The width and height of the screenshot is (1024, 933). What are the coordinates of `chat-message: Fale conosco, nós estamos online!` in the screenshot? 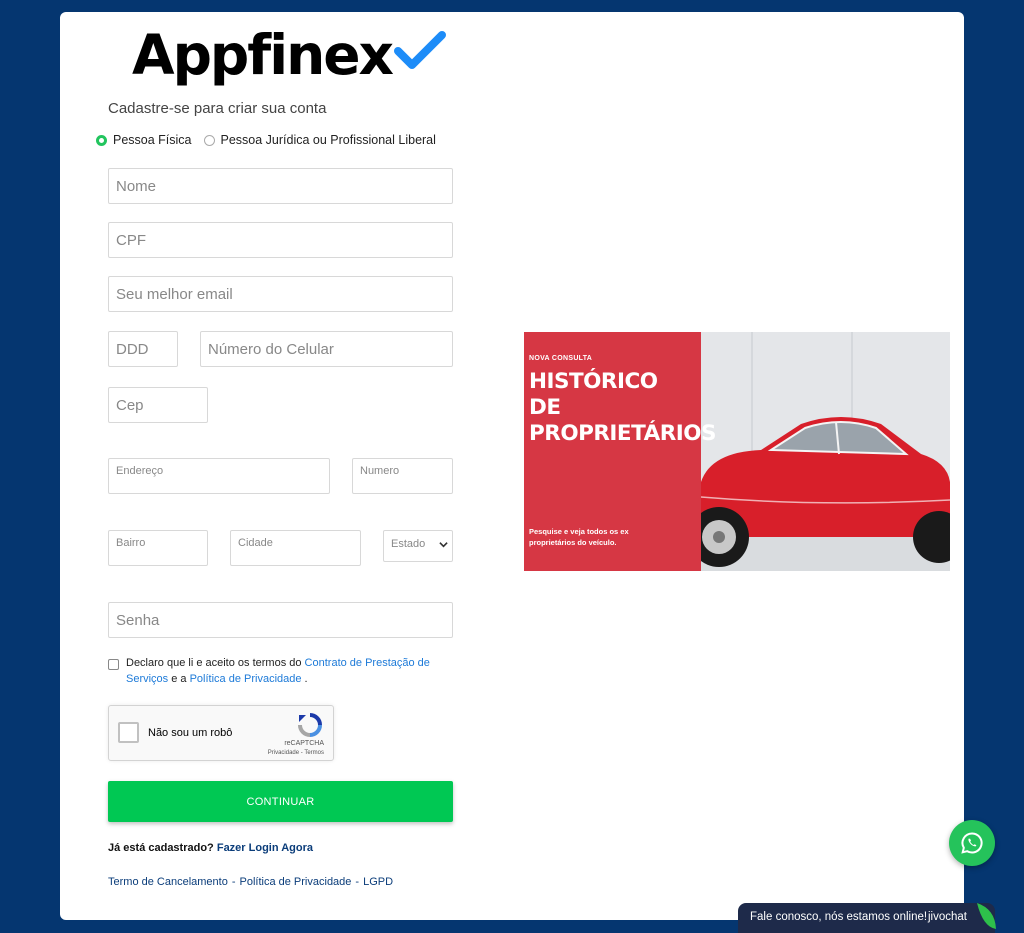 It's located at (839, 917).